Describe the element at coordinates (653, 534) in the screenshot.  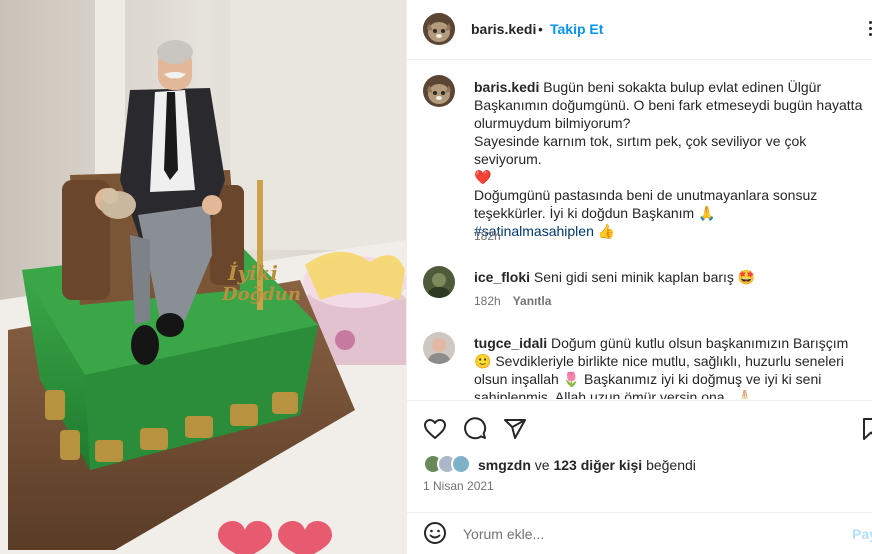
I see `comment-input` at that location.